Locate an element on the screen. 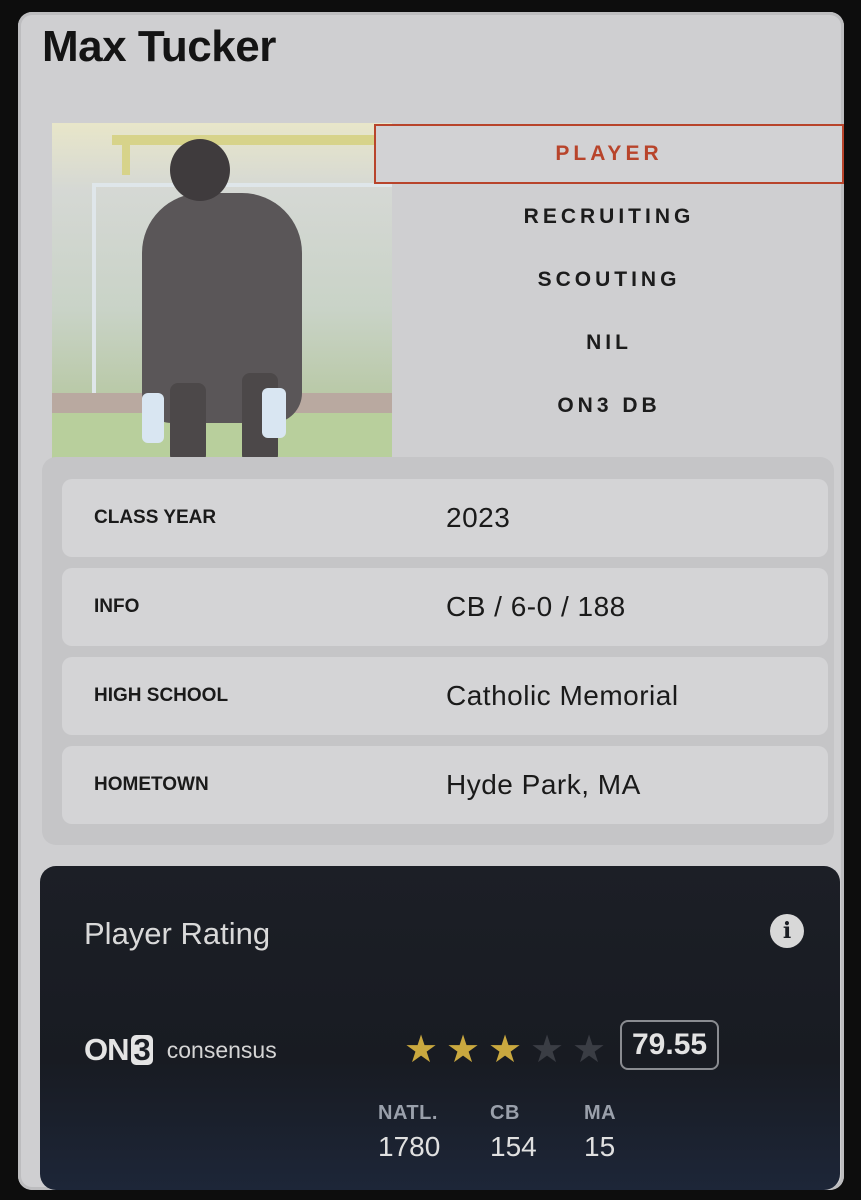 The height and width of the screenshot is (1200, 861). tab-scouting: SCOUTING is located at coordinates (609, 280).